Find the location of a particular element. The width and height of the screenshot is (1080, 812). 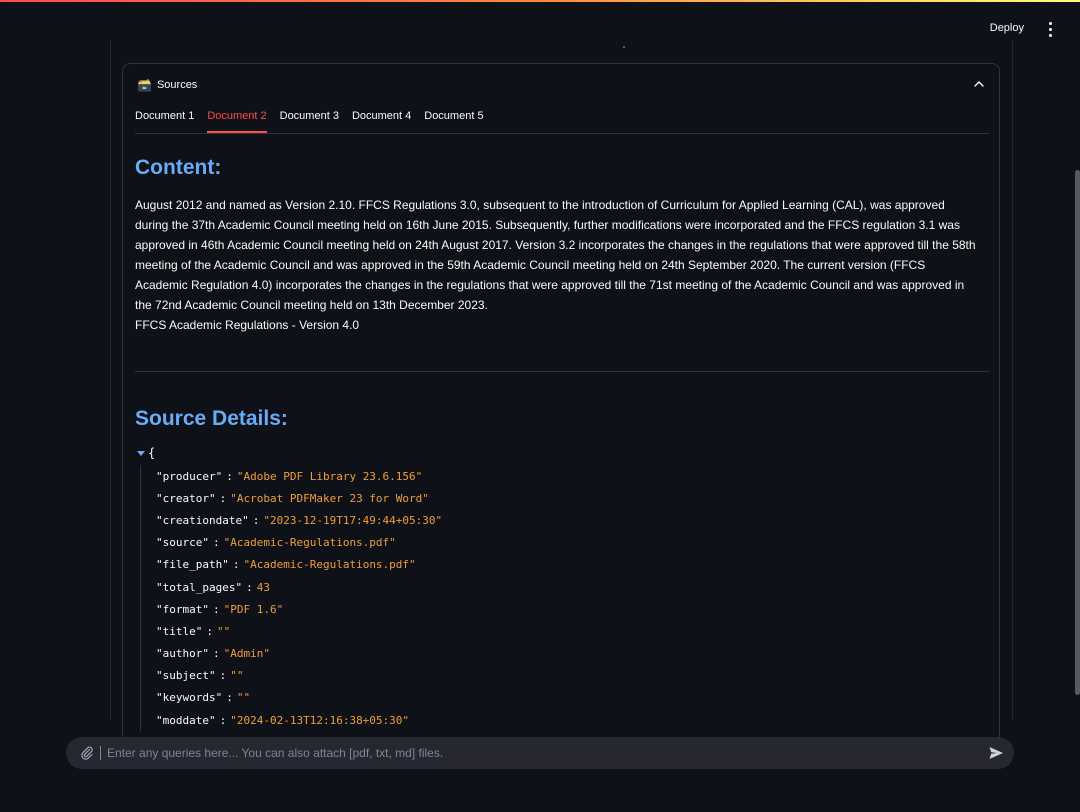

main-container-left-border is located at coordinates (110, 380).